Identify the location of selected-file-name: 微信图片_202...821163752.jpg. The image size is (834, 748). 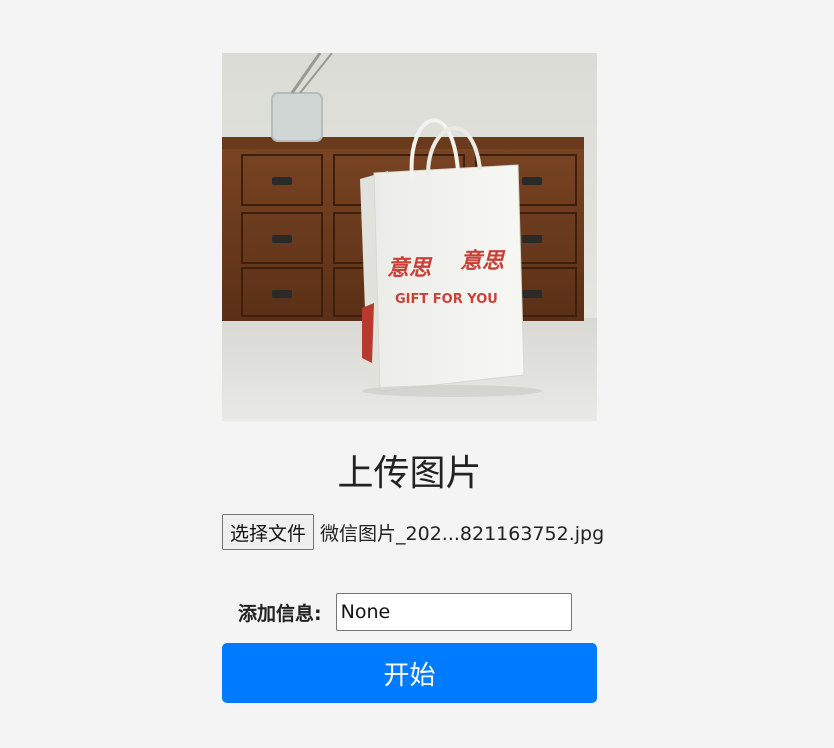
(462, 533).